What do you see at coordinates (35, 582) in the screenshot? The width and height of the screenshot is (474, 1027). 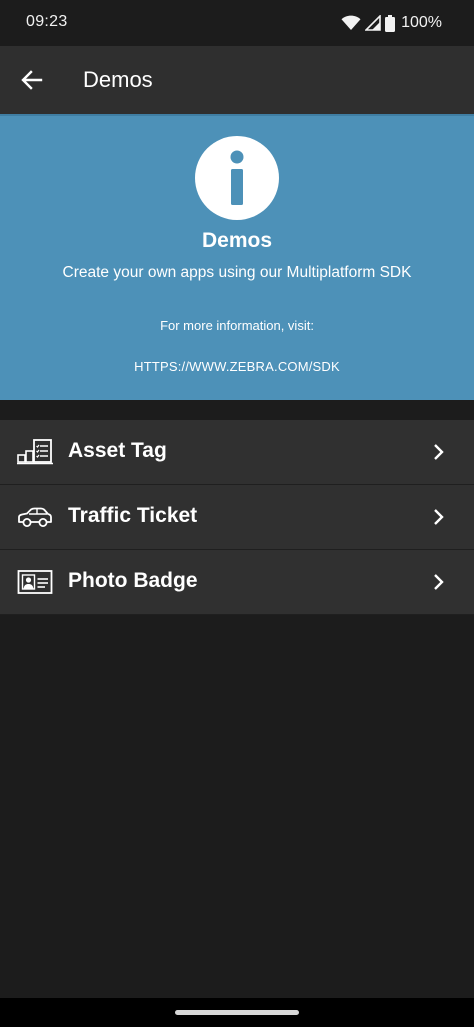 I see `id-badge-icon` at bounding box center [35, 582].